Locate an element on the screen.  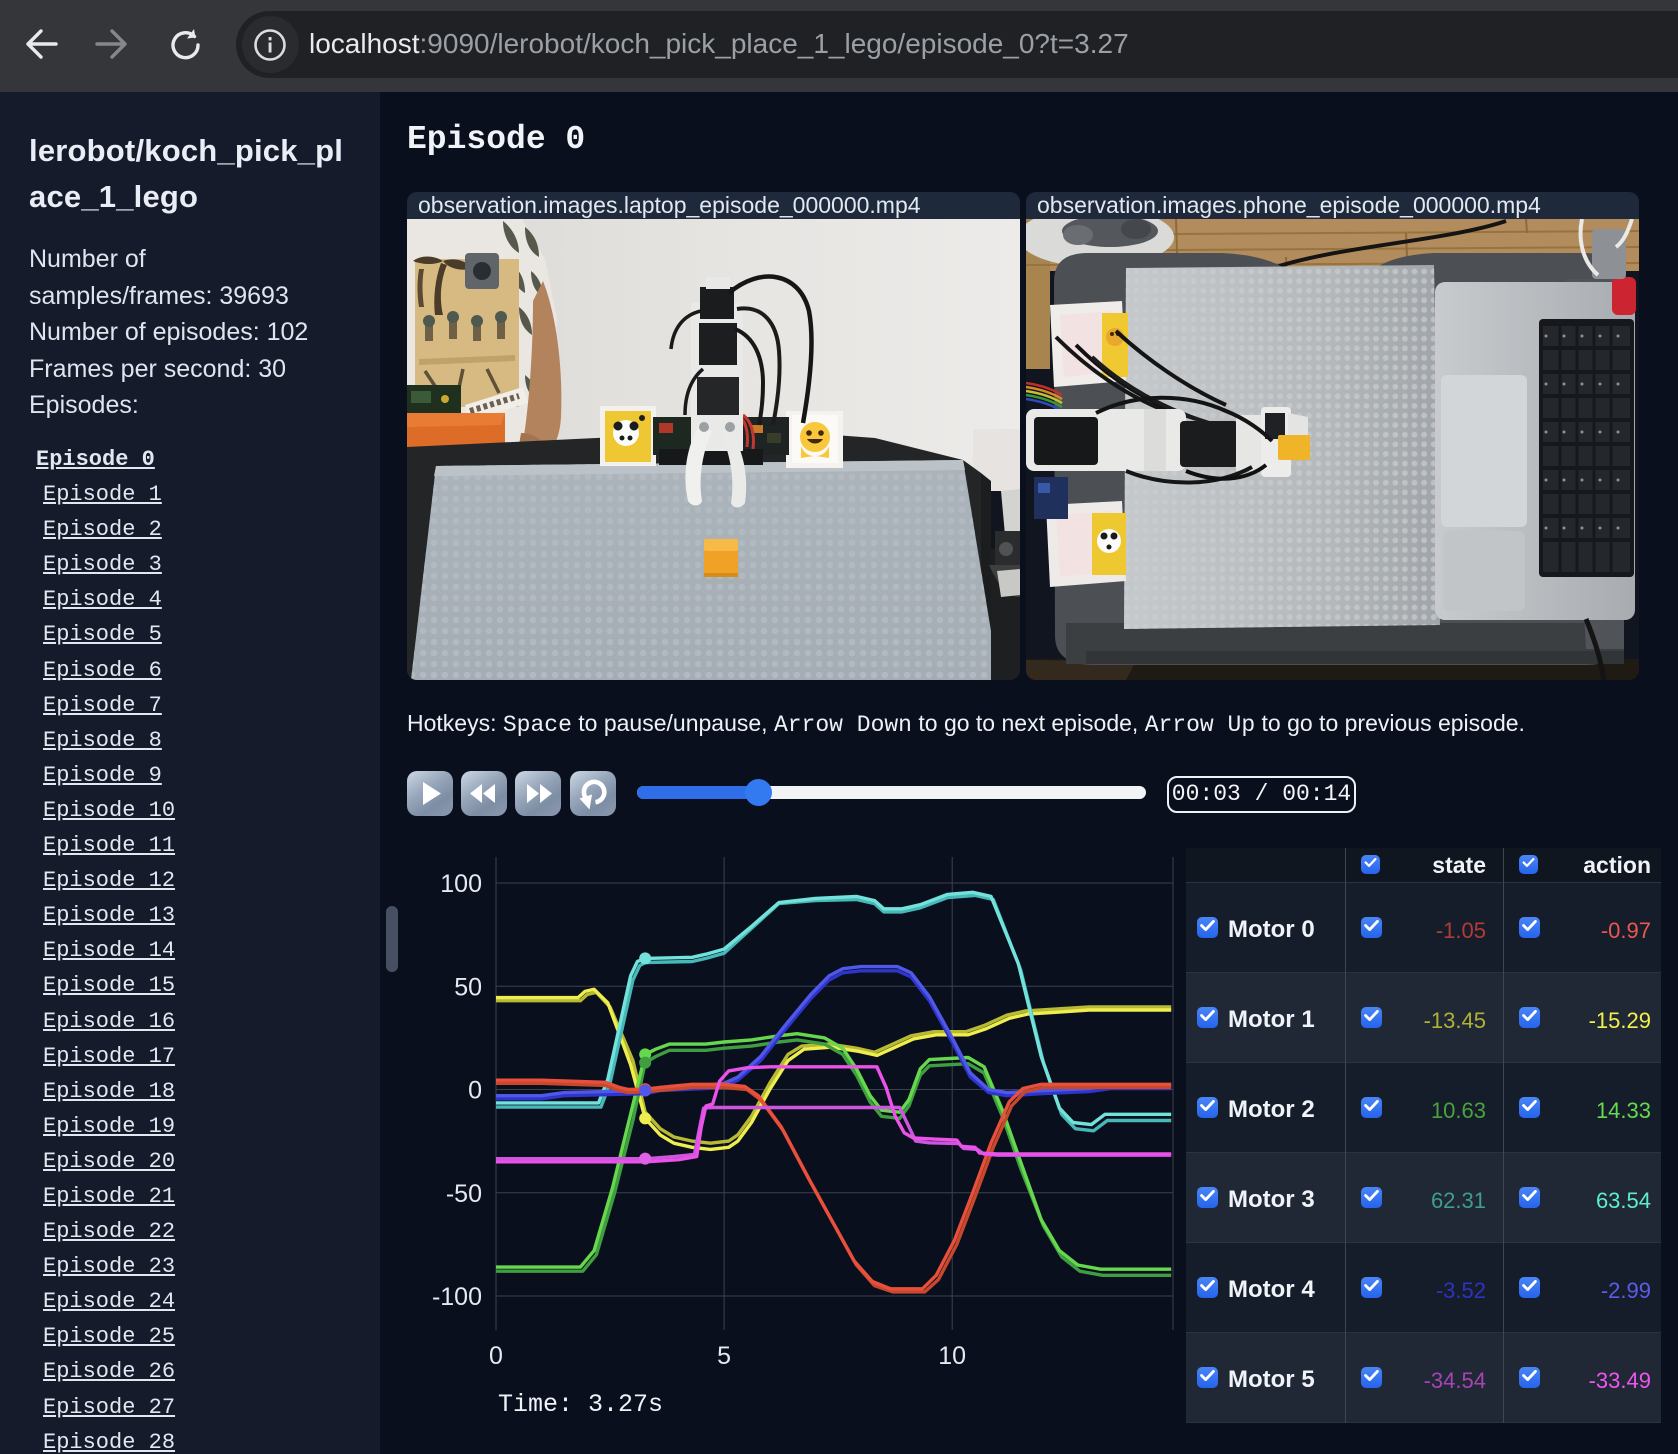
svg-text: 5 is located at coordinates (724, 1356).